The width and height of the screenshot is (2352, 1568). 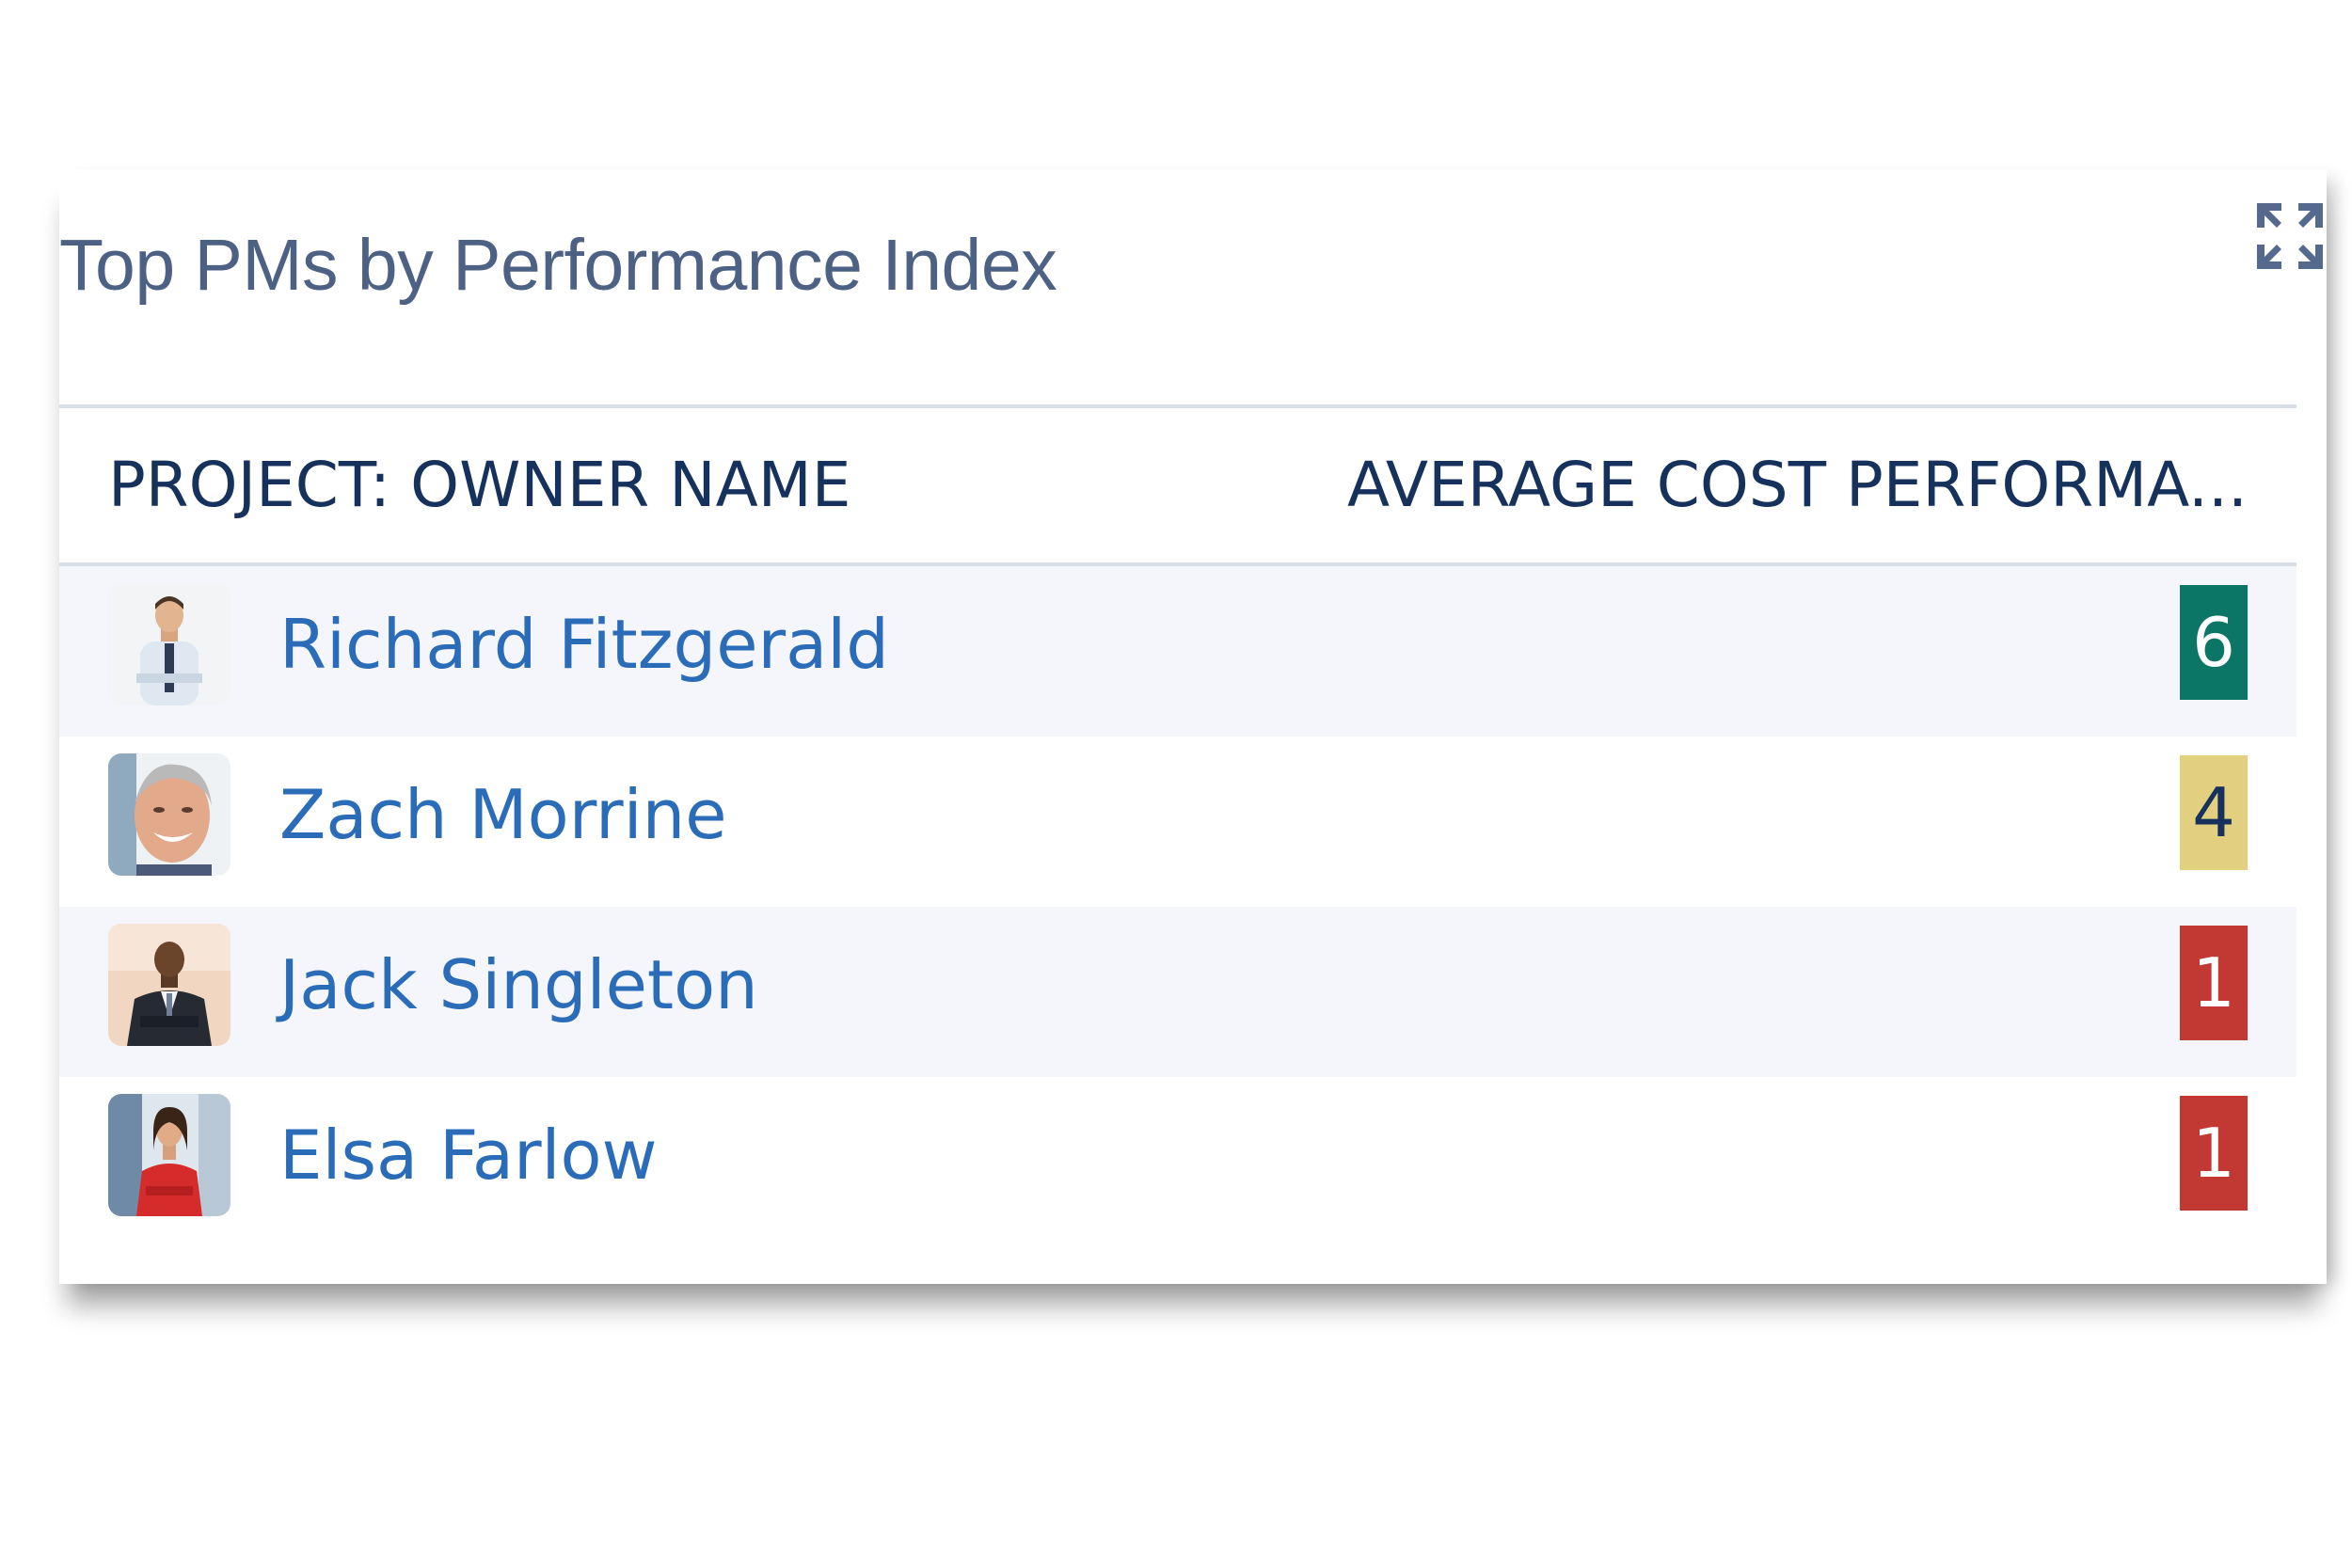 What do you see at coordinates (2214, 643) in the screenshot?
I see `performance-badge: 6` at bounding box center [2214, 643].